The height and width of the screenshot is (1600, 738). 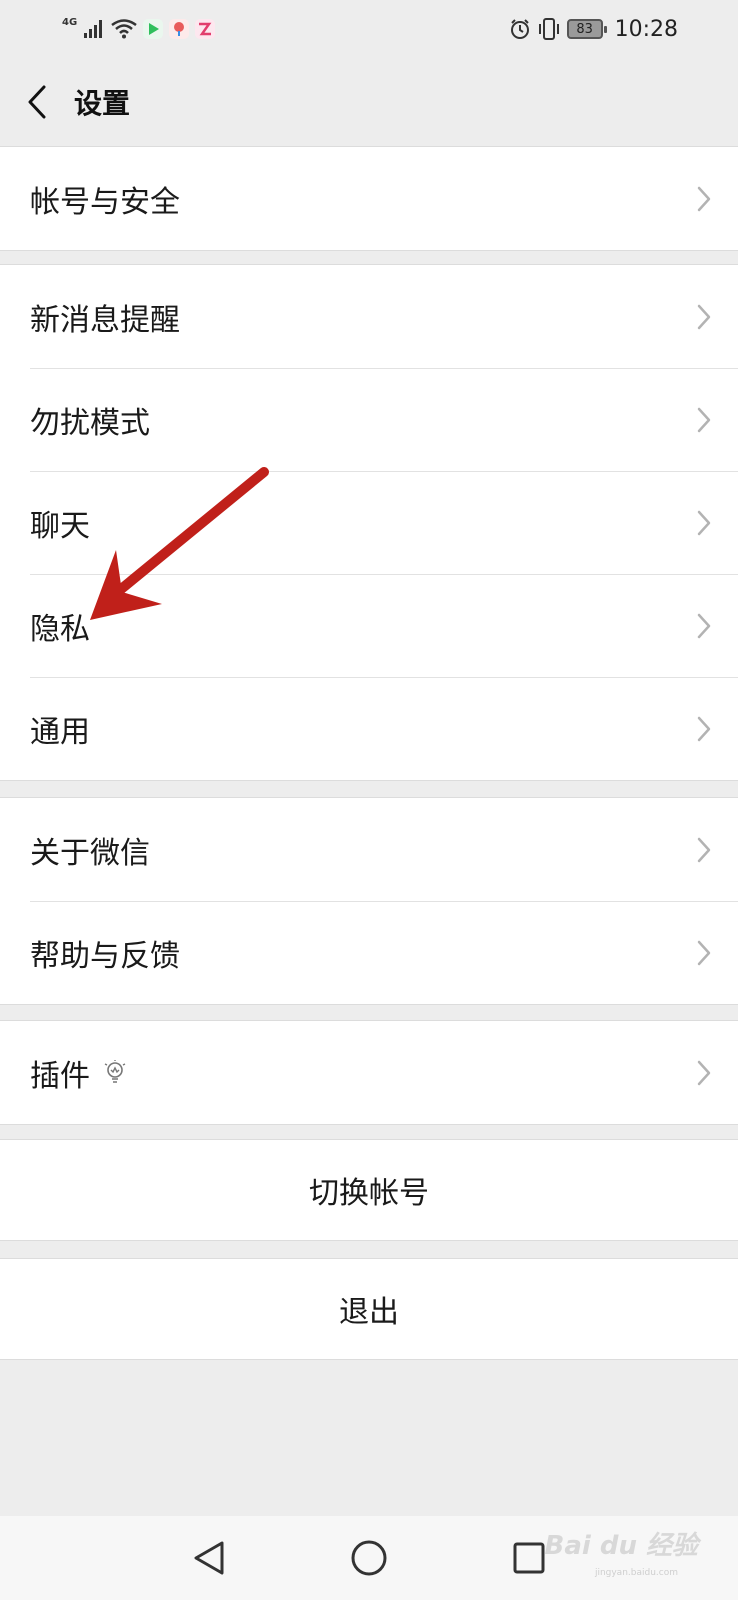 I want to click on settings-group-account: 帐号与安全, so click(x=369, y=198).